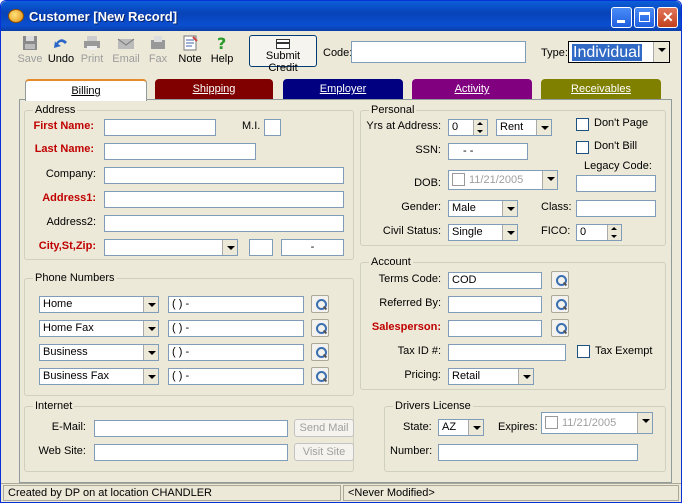 The height and width of the screenshot is (503, 682). What do you see at coordinates (597, 423) in the screenshot?
I see `expires-picker: 11/21/2005` at bounding box center [597, 423].